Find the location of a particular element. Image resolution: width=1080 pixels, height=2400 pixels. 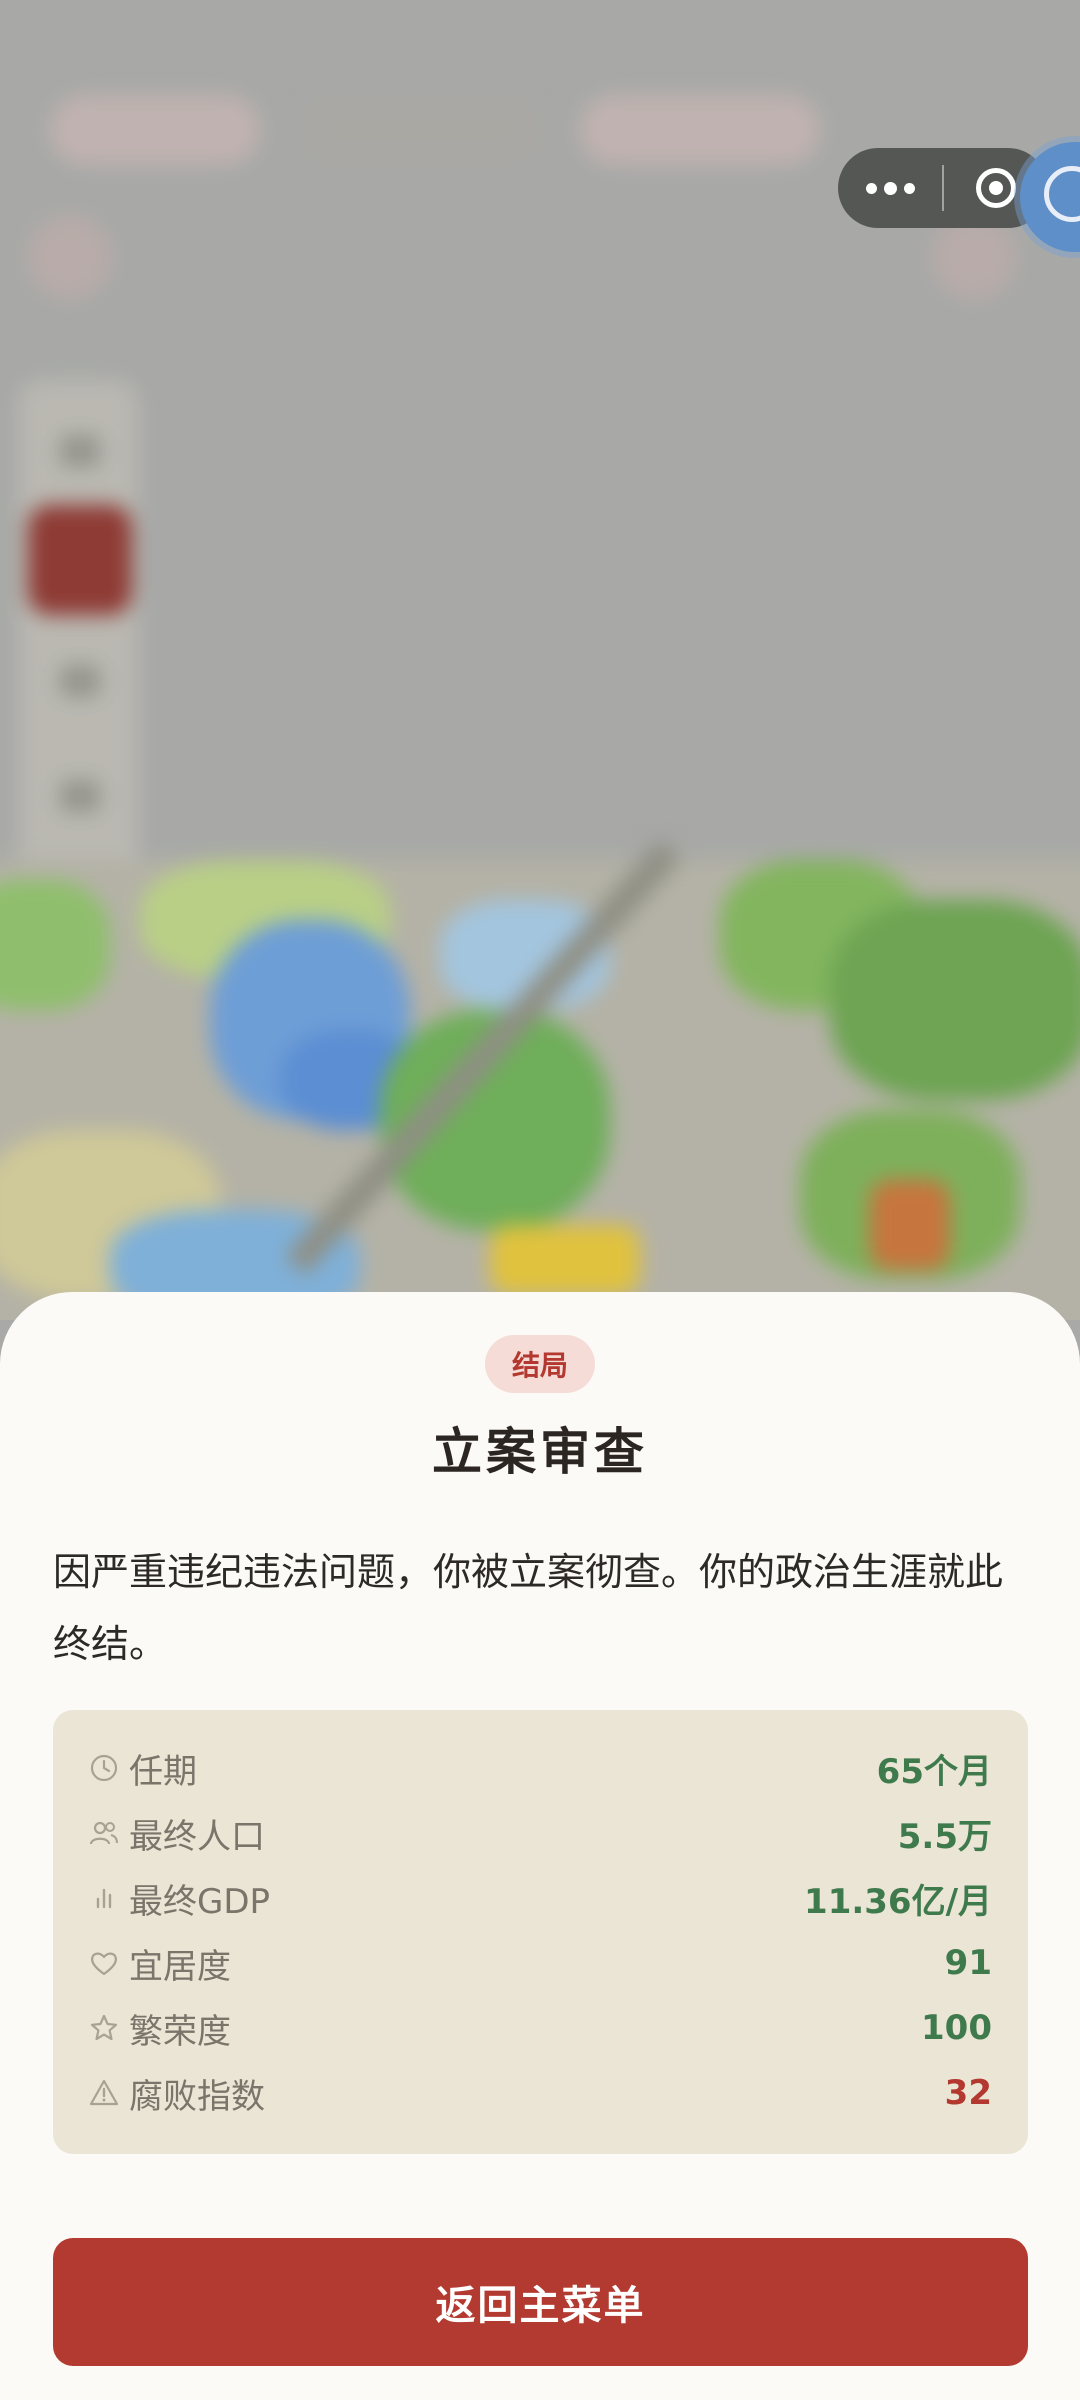

ending-title: 立案审查 is located at coordinates (540, 1451).